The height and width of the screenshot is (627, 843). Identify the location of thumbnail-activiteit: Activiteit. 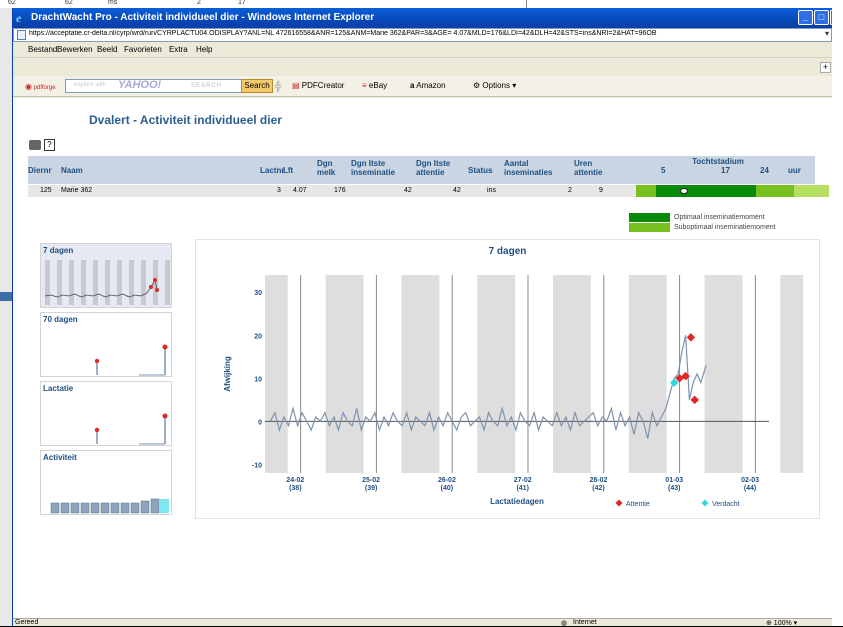
(106, 482).